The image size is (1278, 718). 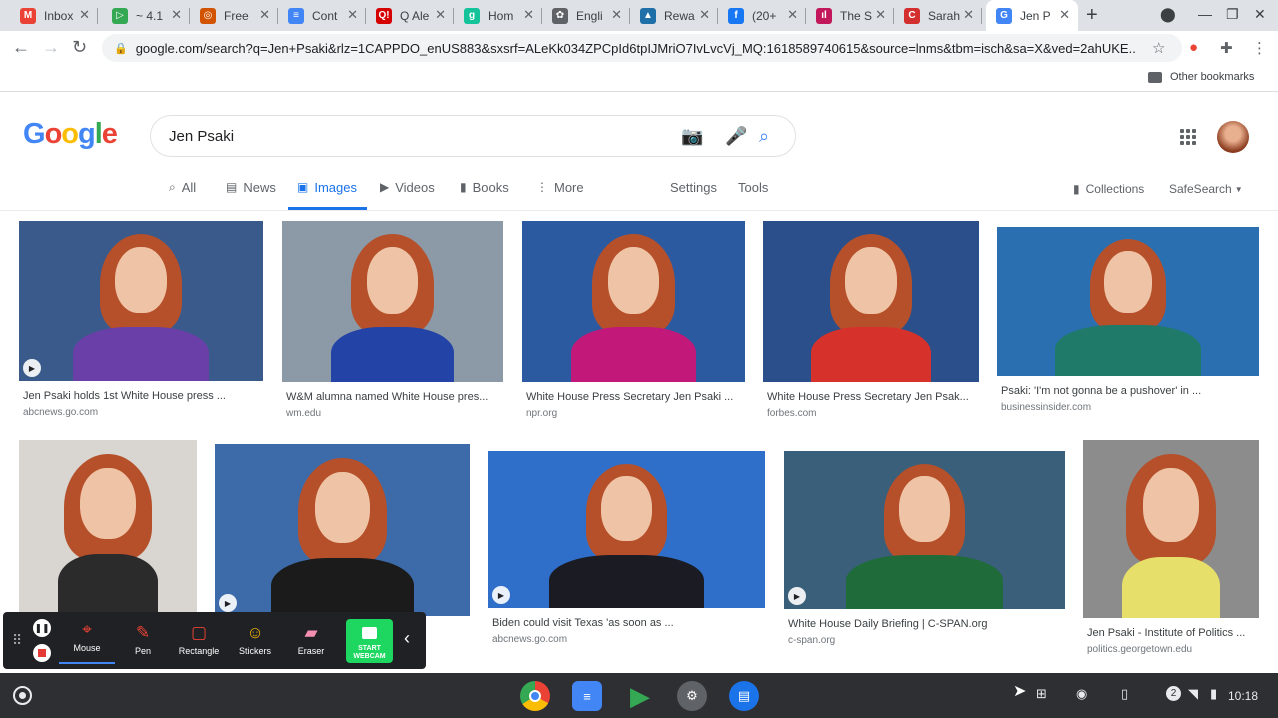 I want to click on browser-tab: C Sarah ✕, so click(x=938, y=15).